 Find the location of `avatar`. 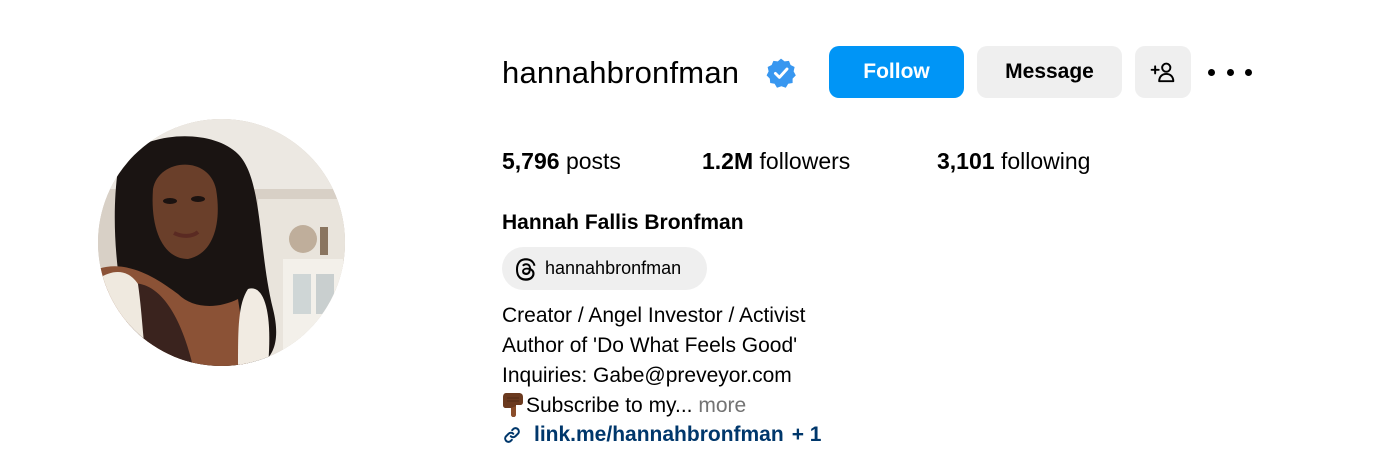

avatar is located at coordinates (221, 242).